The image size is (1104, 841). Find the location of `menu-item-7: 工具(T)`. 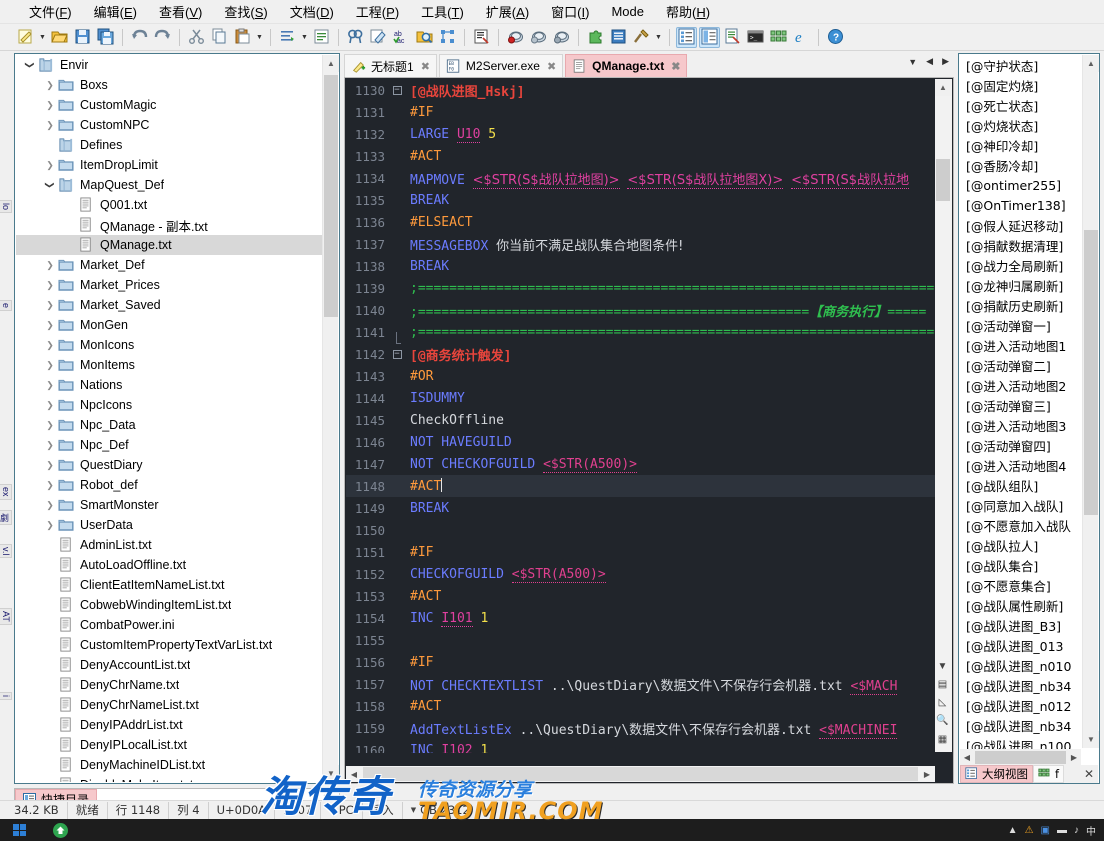

menu-item-7: 工具(T) is located at coordinates (442, 12).